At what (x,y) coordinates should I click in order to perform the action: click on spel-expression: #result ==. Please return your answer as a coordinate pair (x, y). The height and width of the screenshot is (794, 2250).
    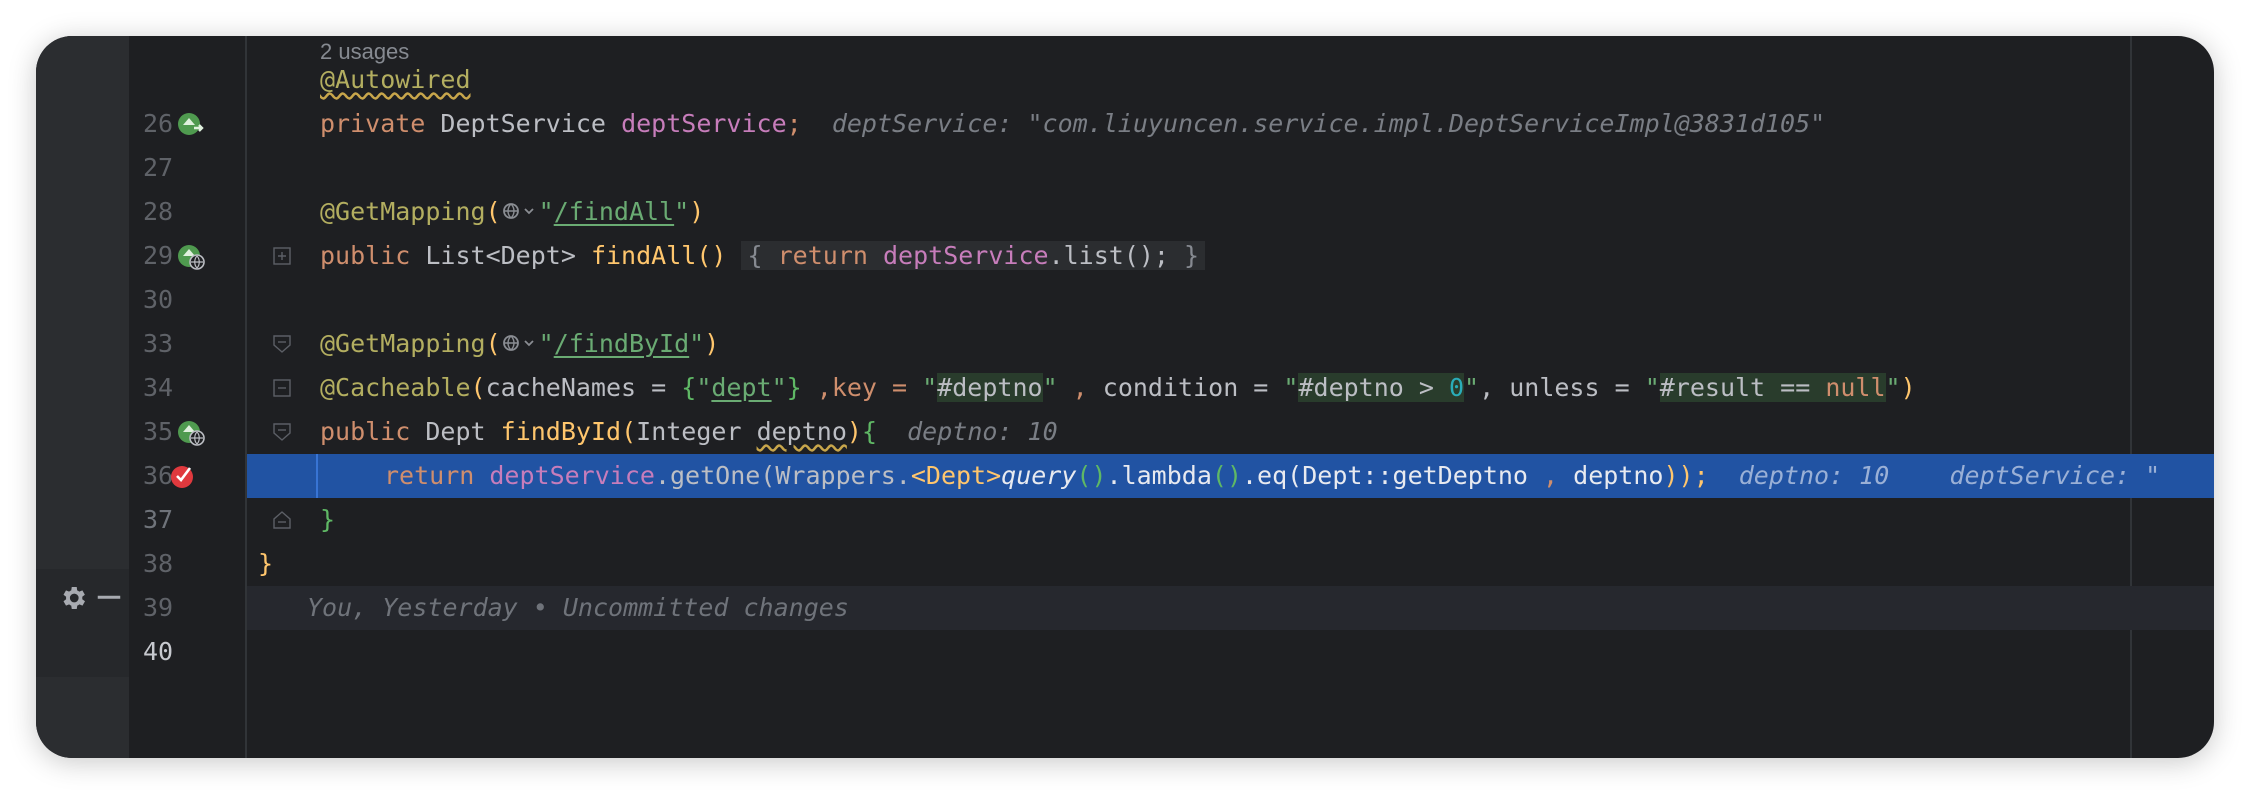
    Looking at the image, I should click on (1742, 387).